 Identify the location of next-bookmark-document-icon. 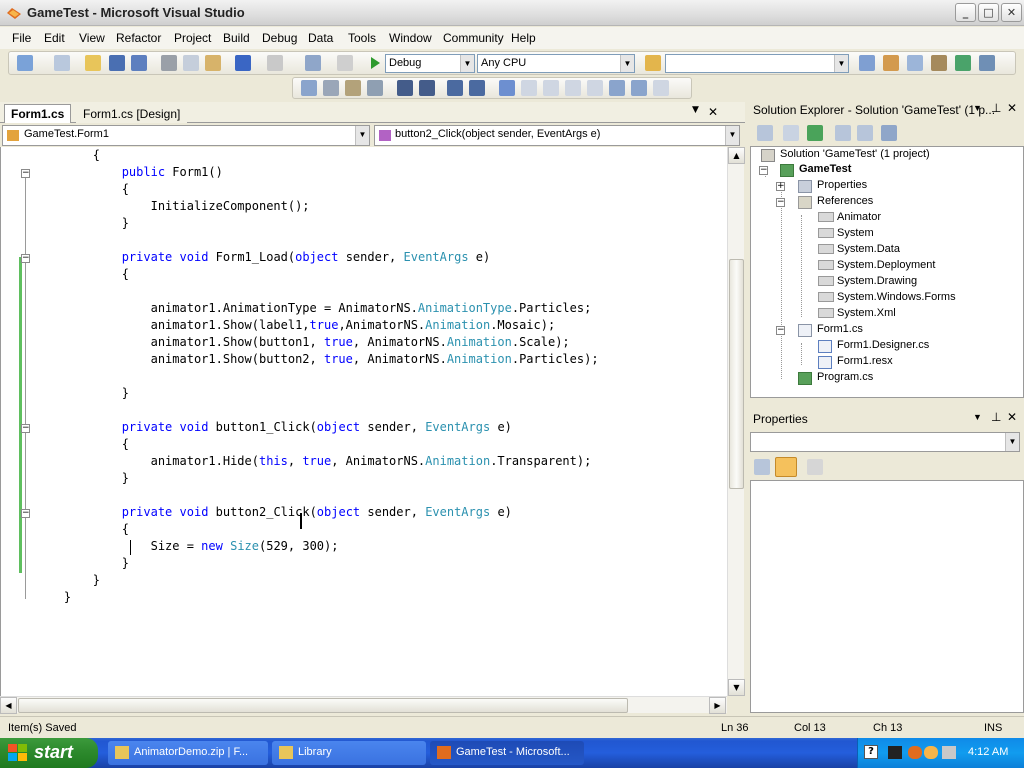
(639, 88).